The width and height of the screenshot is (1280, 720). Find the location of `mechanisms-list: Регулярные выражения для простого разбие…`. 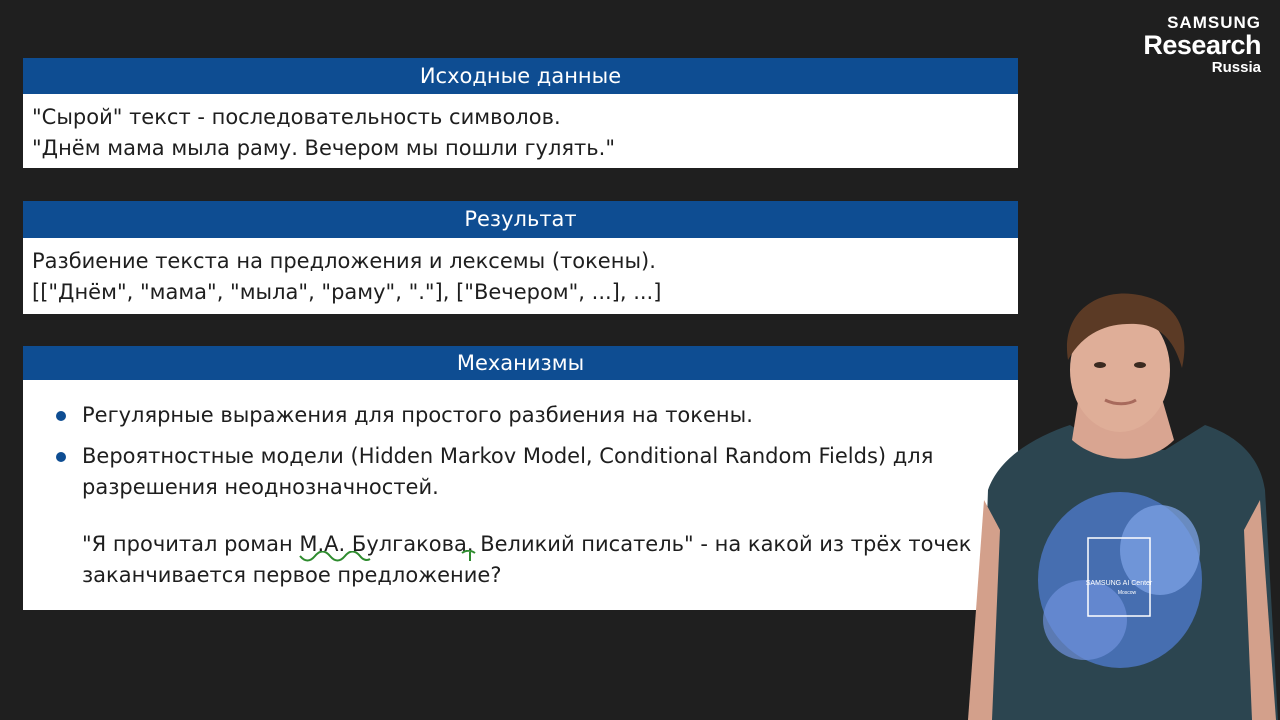

mechanisms-list: Регулярные выражения для простого разбие… is located at coordinates (520, 441).